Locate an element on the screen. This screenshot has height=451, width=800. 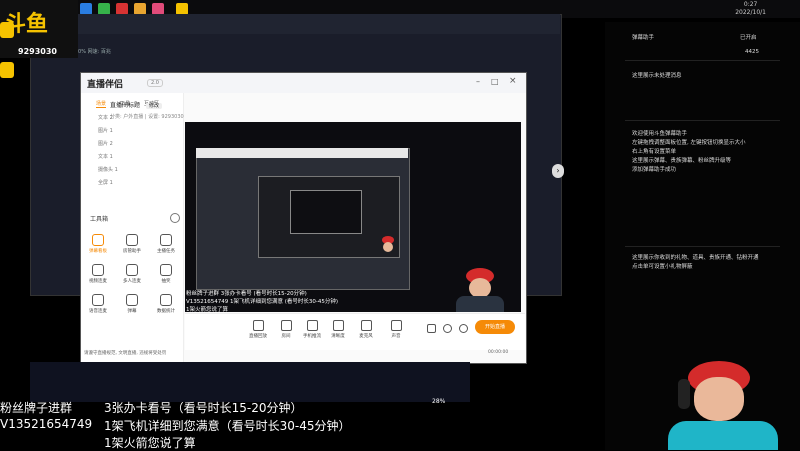
lottery-icon is located at coordinates (166, 270).